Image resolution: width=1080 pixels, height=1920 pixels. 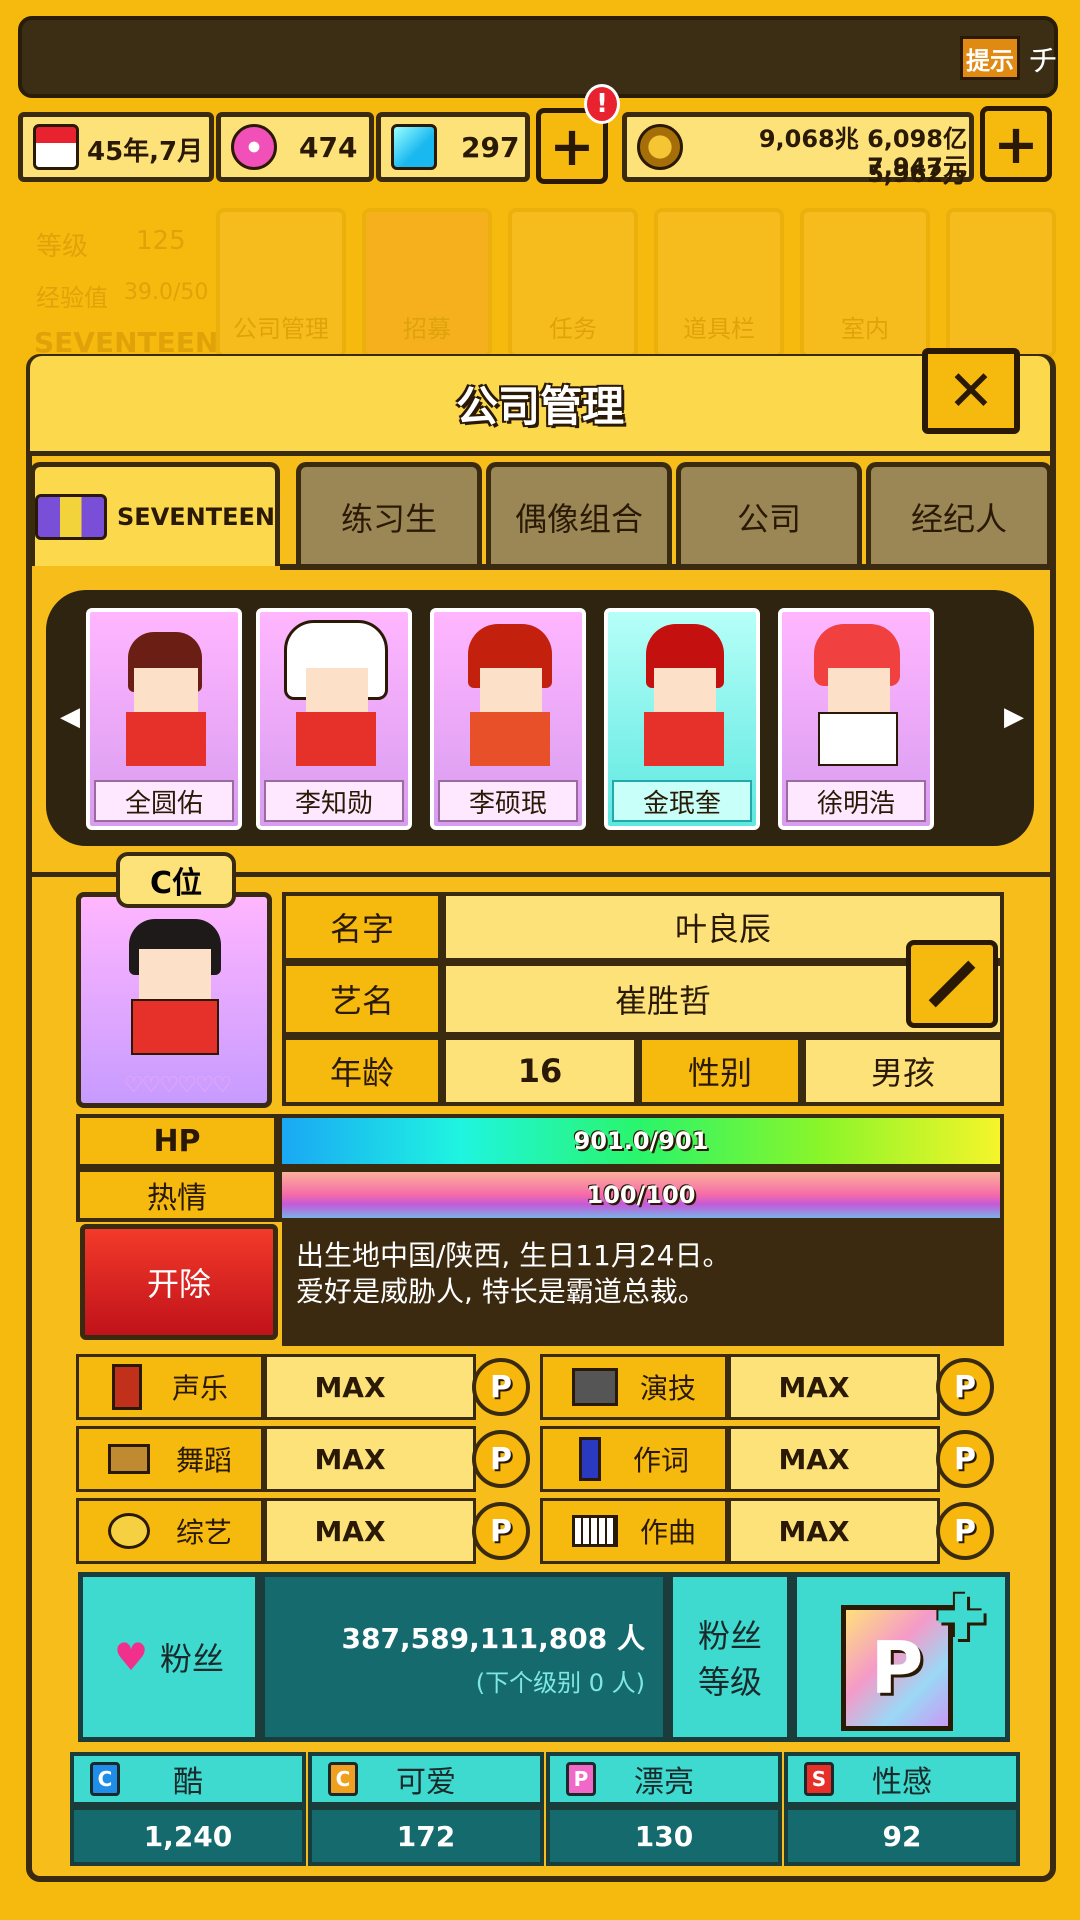 I want to click on member-card: 徐明浩, so click(x=856, y=719).